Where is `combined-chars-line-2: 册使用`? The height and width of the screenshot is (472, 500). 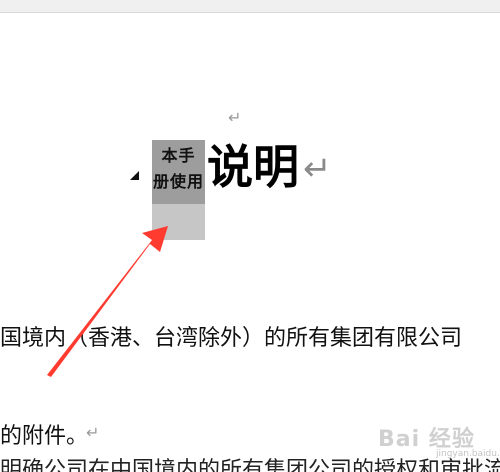
combined-chars-line-2: 册使用 is located at coordinates (178, 181).